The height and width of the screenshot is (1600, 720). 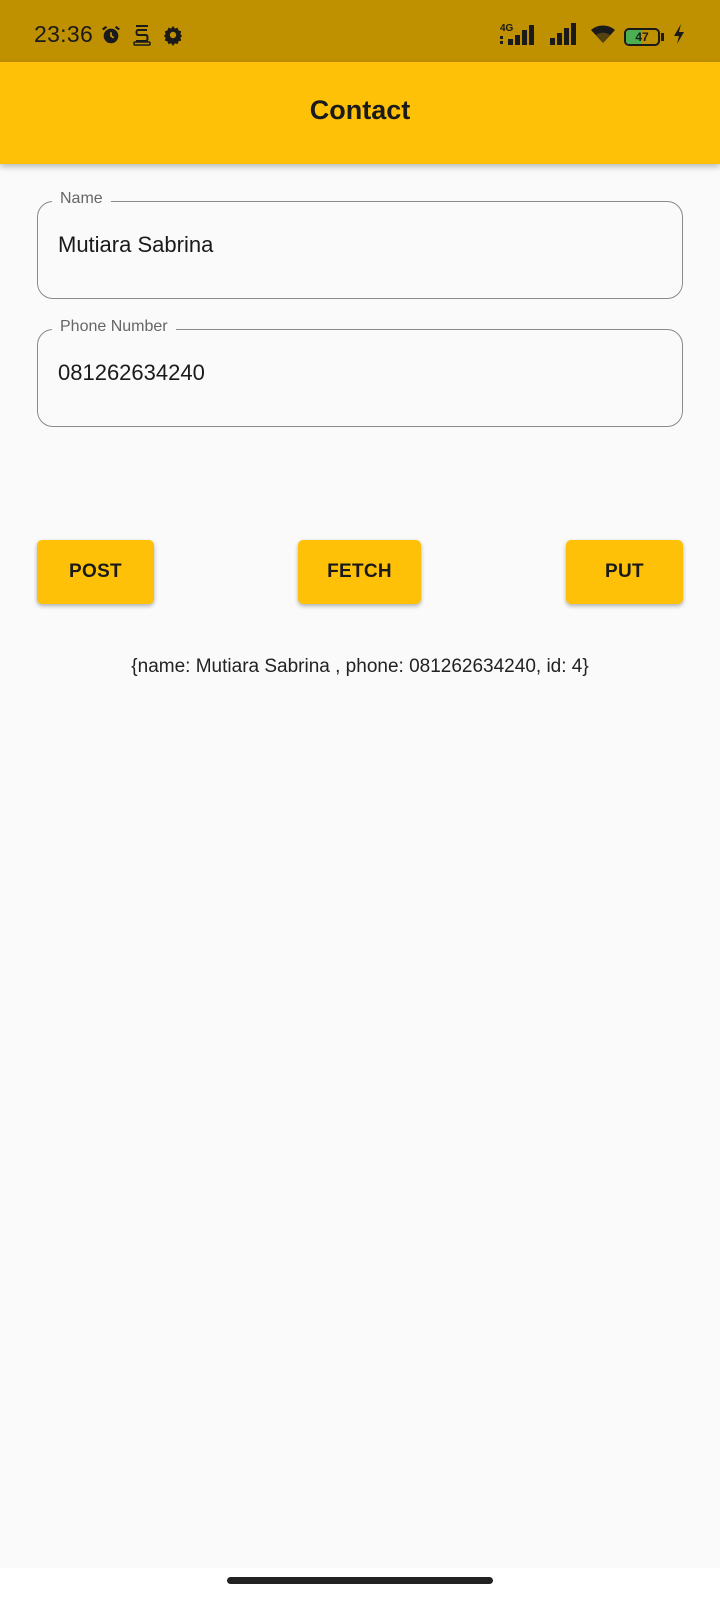 I want to click on signal-4g-icon: 4G, so click(x=520, y=36).